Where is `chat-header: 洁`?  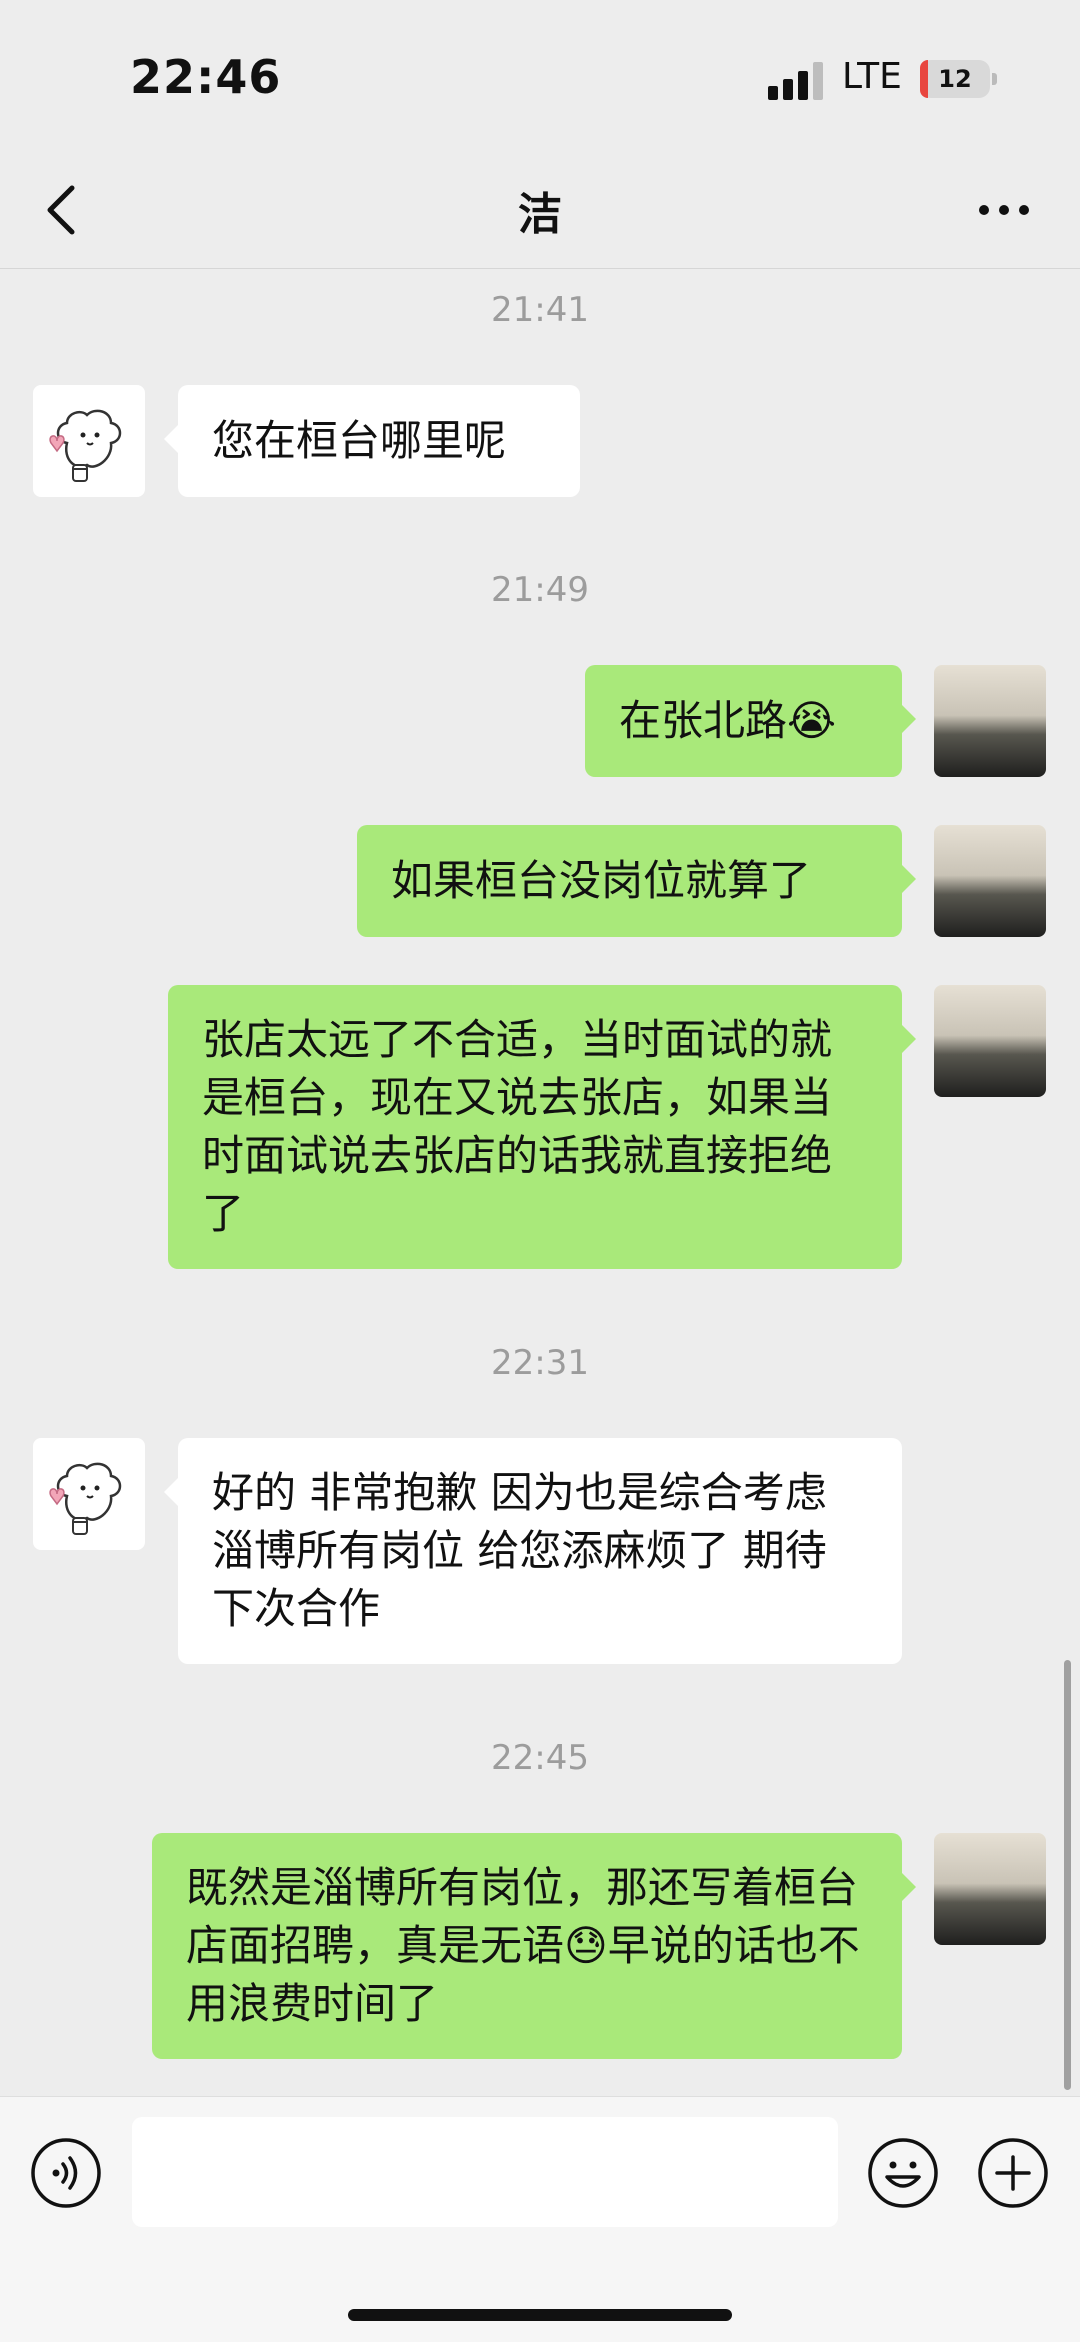 chat-header: 洁 is located at coordinates (540, 209).